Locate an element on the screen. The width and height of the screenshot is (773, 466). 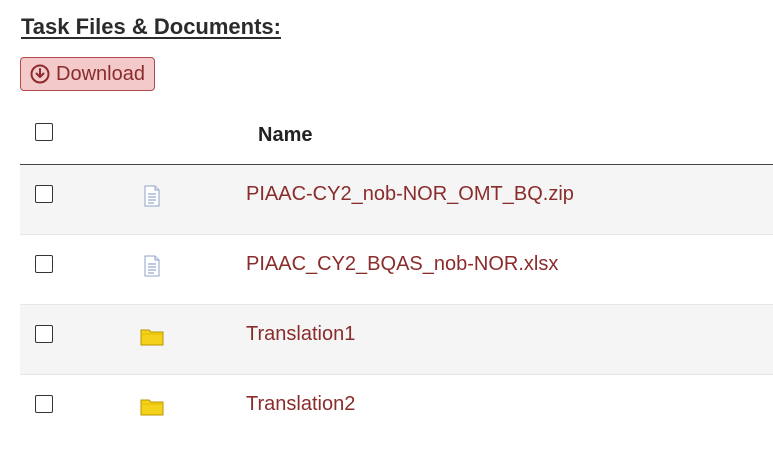
table-row: PIAAC-CY2_nob-NOR_OMT_BQ.zip is located at coordinates (396, 200).